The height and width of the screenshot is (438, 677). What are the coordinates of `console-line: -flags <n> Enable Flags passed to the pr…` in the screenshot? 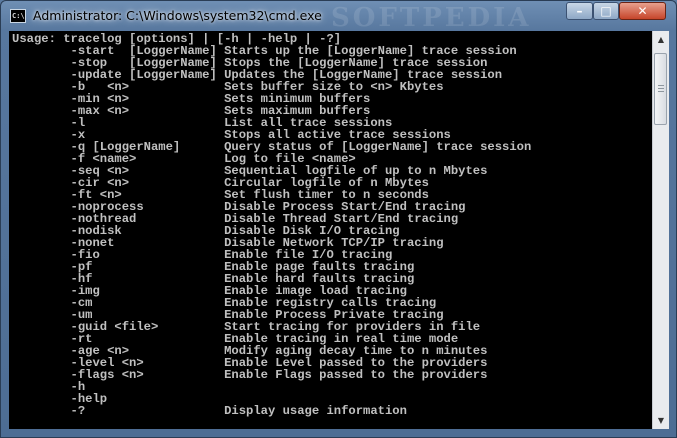 It's located at (250, 375).